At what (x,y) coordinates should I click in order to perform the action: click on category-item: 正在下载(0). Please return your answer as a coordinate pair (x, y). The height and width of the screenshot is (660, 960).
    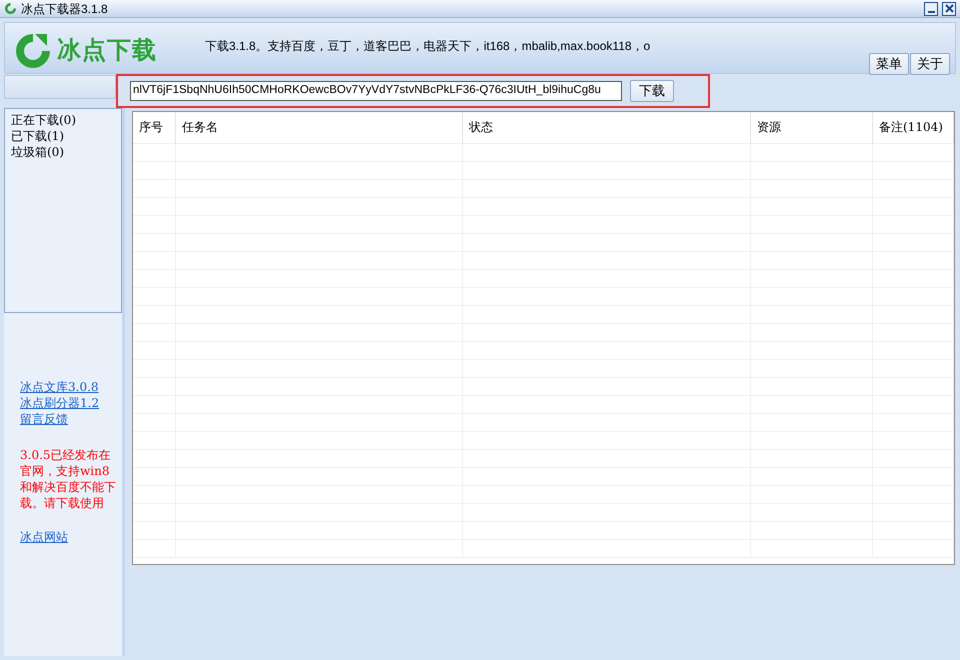
    Looking at the image, I should click on (63, 120).